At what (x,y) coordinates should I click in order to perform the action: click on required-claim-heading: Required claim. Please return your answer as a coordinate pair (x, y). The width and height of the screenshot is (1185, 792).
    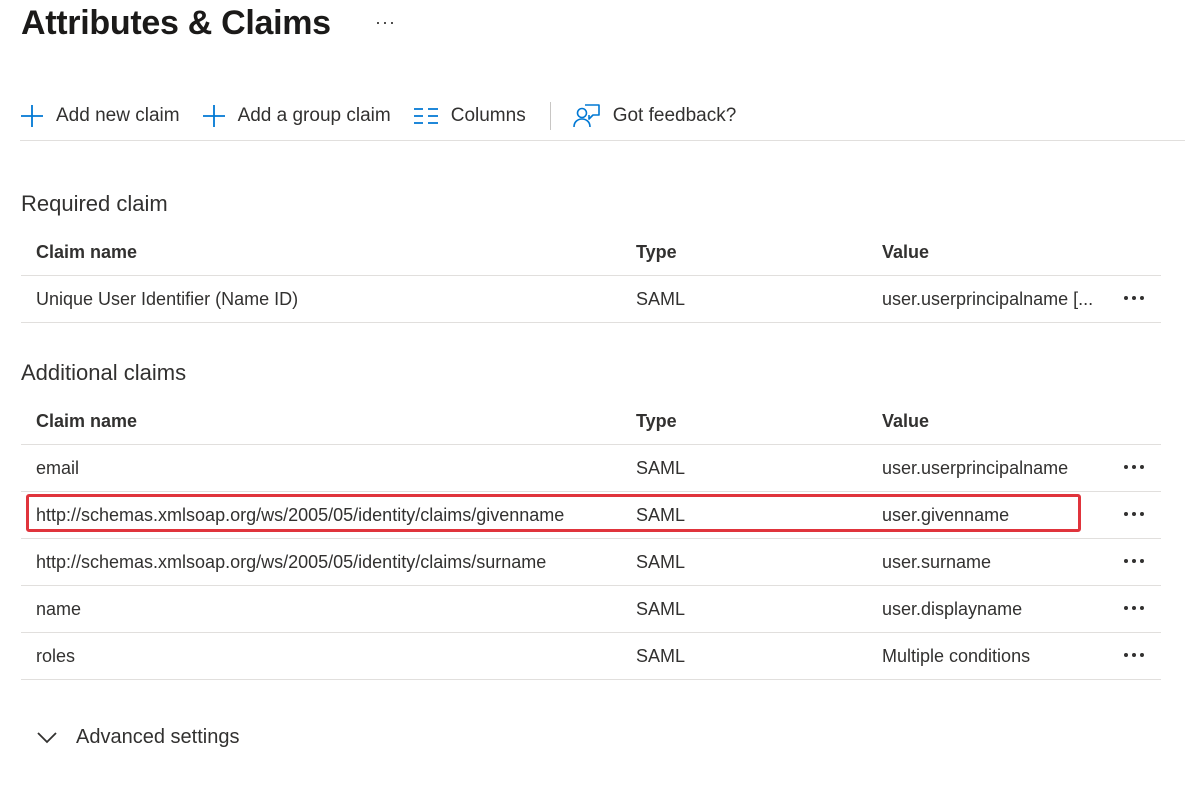
    Looking at the image, I should click on (94, 203).